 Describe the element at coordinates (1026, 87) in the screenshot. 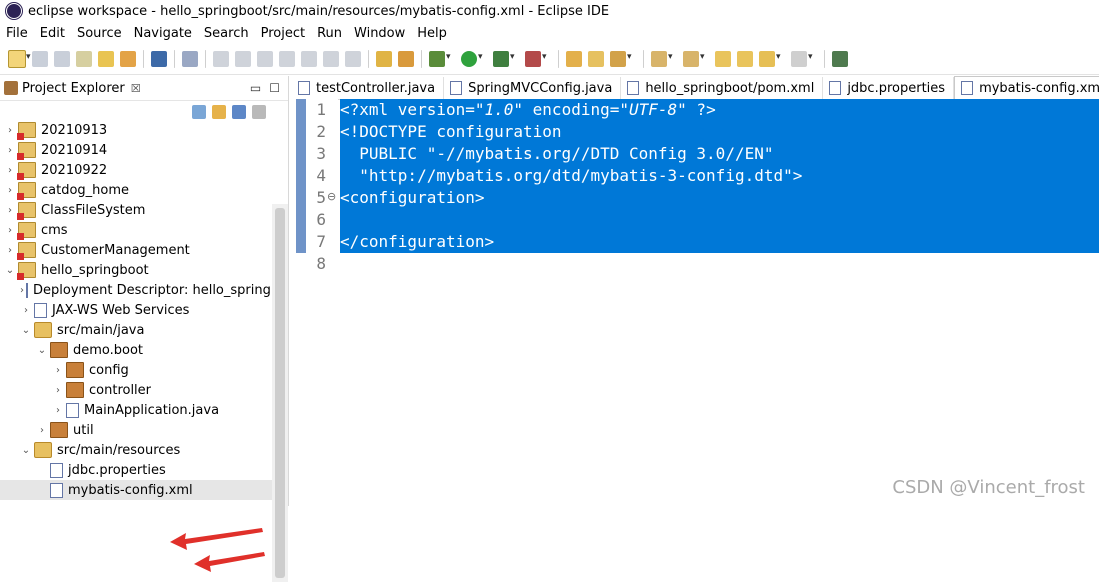

I see `editor-tab: mybatis-config.xm` at that location.